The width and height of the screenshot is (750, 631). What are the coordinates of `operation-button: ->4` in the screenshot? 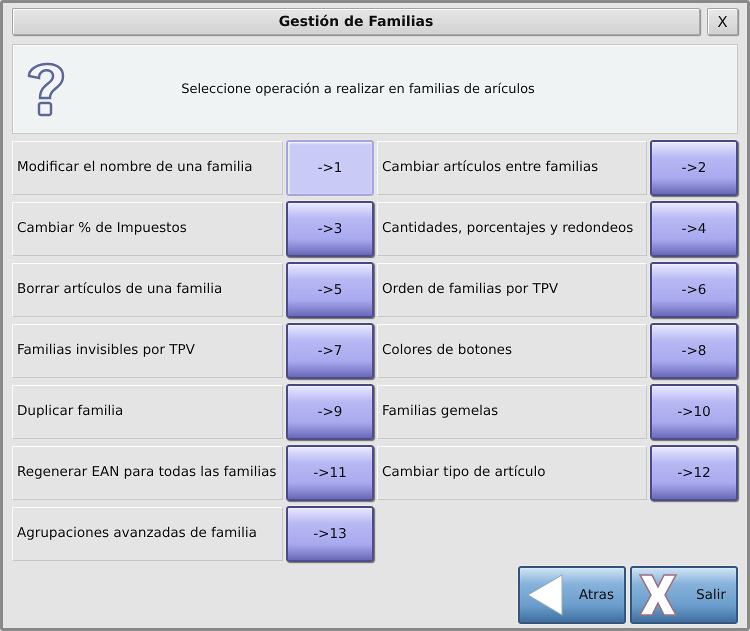 It's located at (694, 229).